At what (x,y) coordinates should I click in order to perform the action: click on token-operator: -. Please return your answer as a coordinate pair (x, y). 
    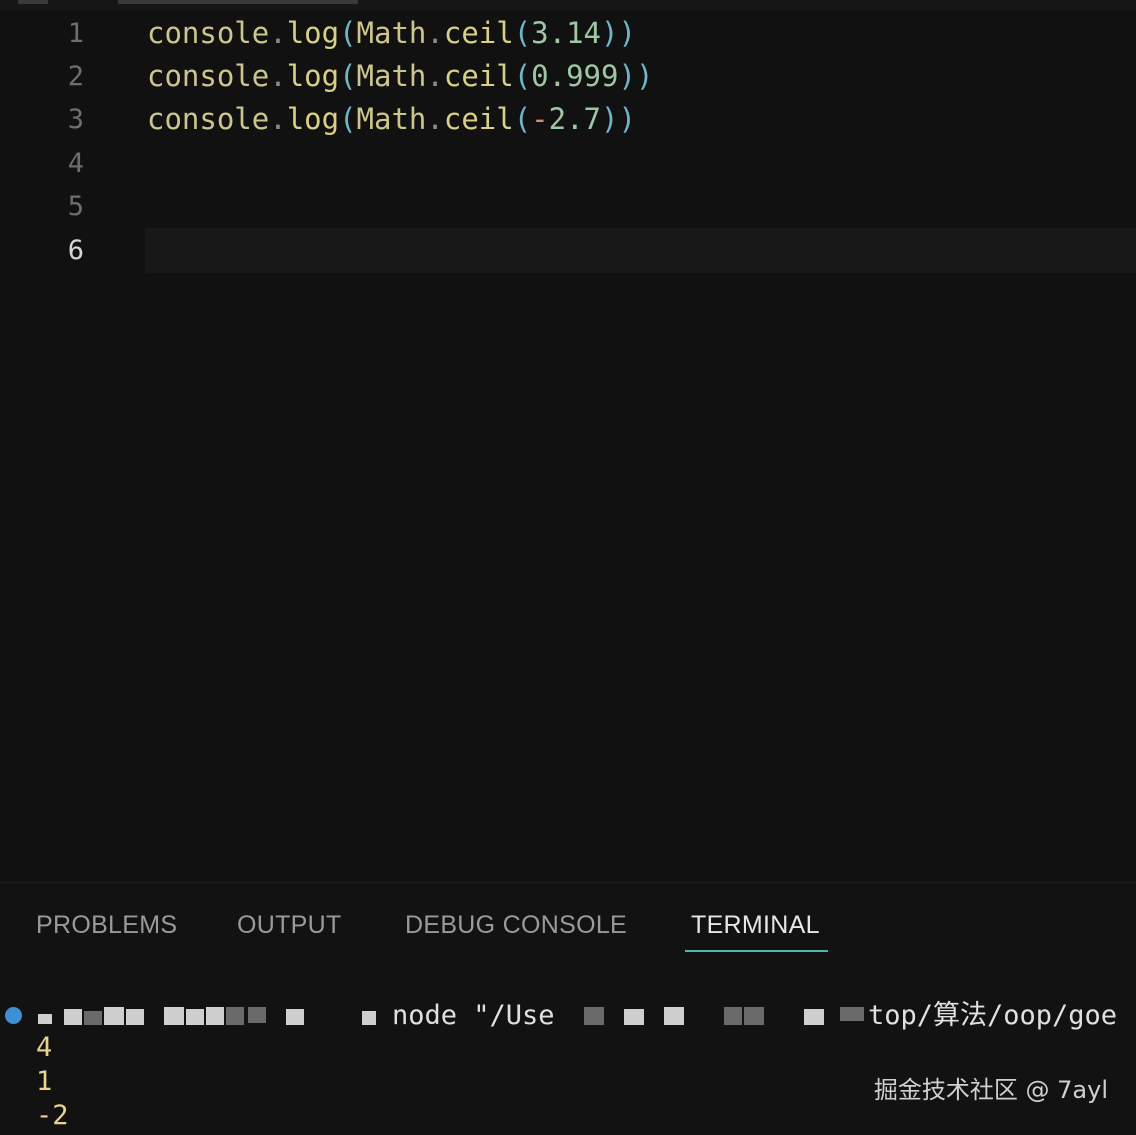
    Looking at the image, I should click on (540, 119).